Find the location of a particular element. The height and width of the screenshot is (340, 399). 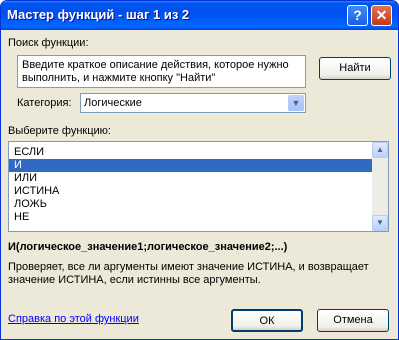

find-button: Найти is located at coordinates (355, 68).